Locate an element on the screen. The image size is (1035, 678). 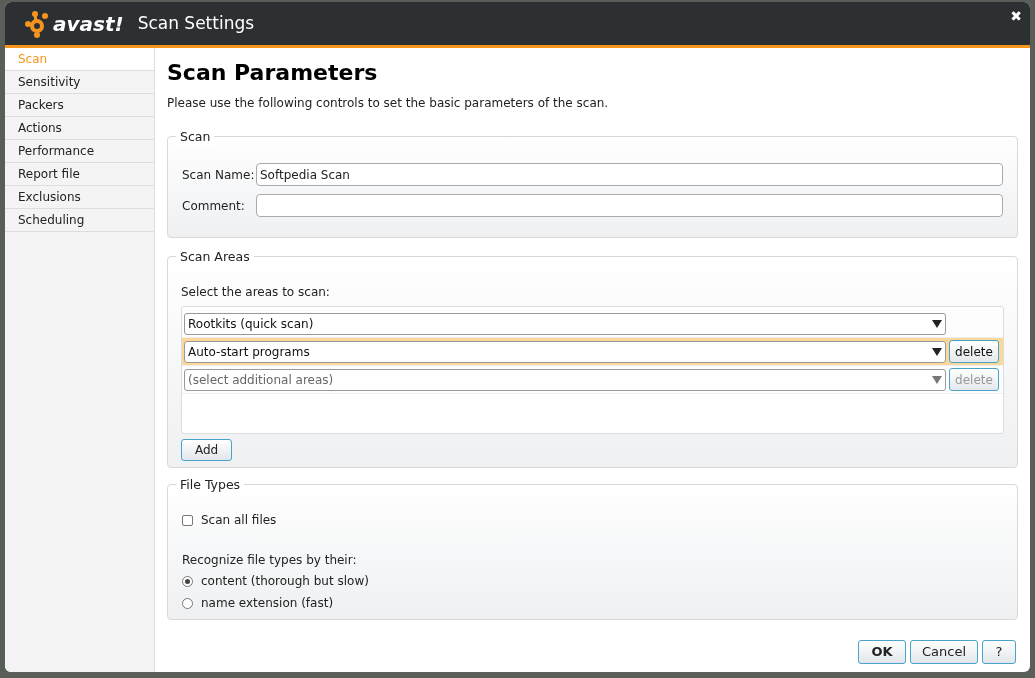
sidebar-item: Exclusions is located at coordinates (79, 197).